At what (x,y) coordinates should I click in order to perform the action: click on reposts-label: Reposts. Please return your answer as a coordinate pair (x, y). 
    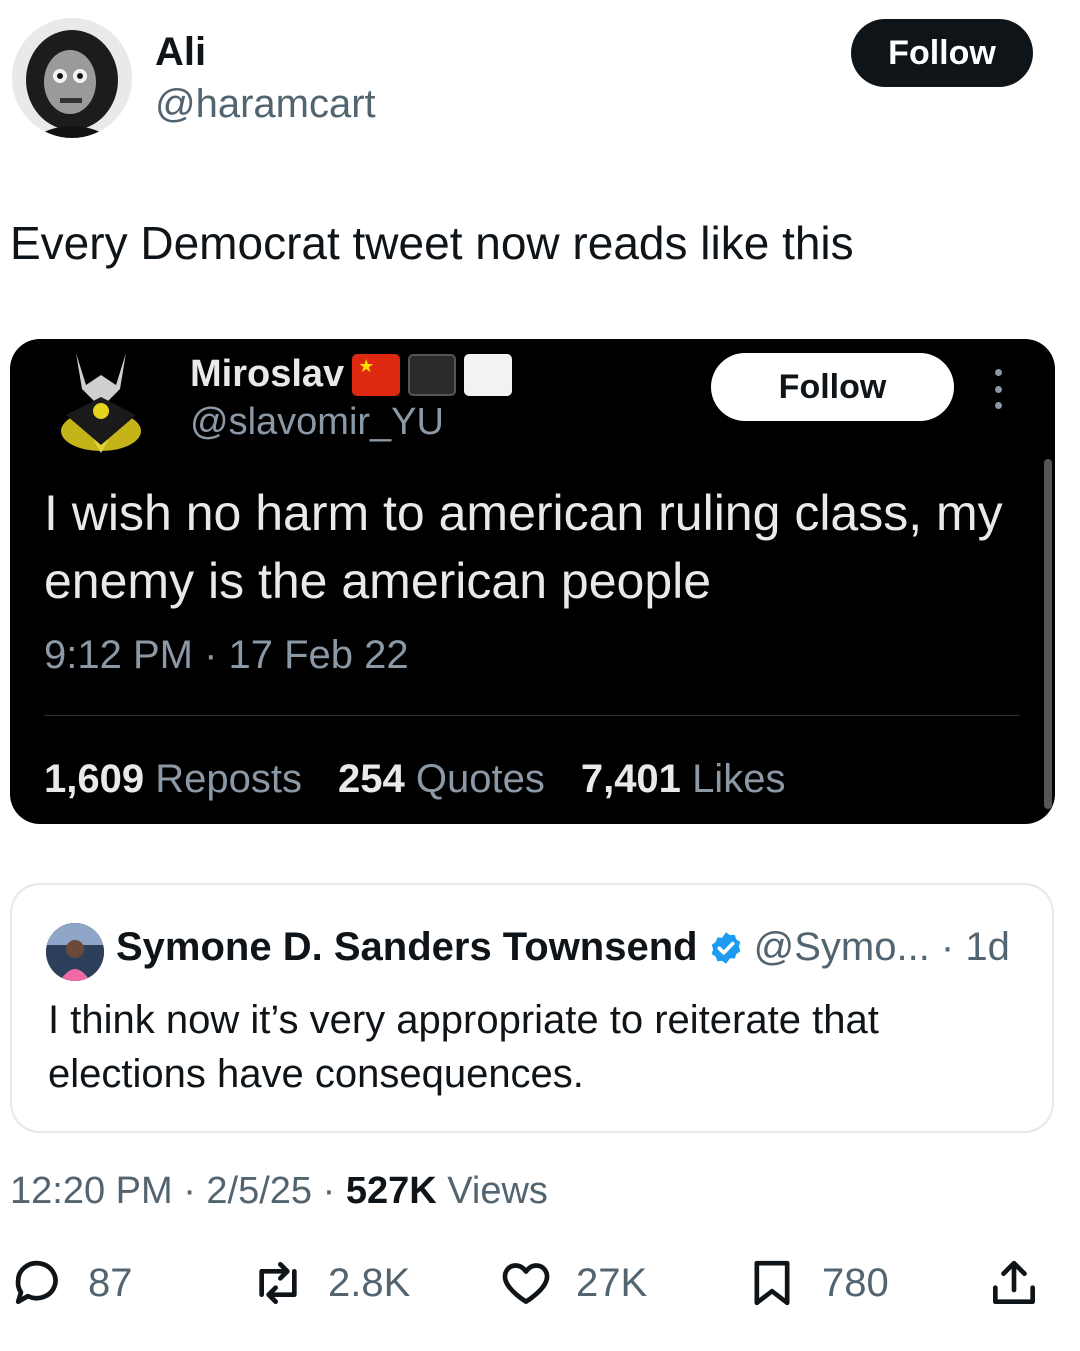
    Looking at the image, I should click on (228, 779).